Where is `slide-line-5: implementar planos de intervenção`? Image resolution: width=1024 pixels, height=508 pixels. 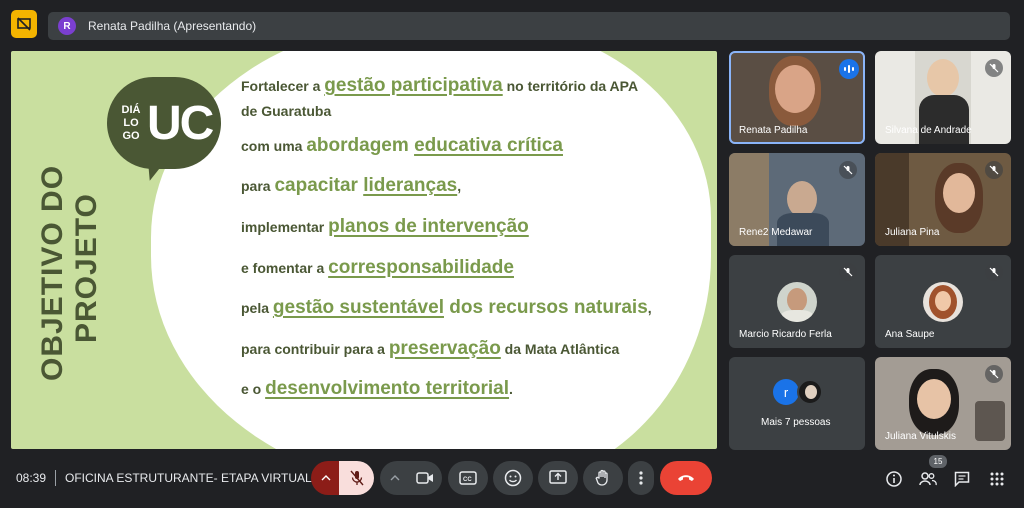
slide-line-5: implementar planos de intervenção is located at coordinates (385, 226).